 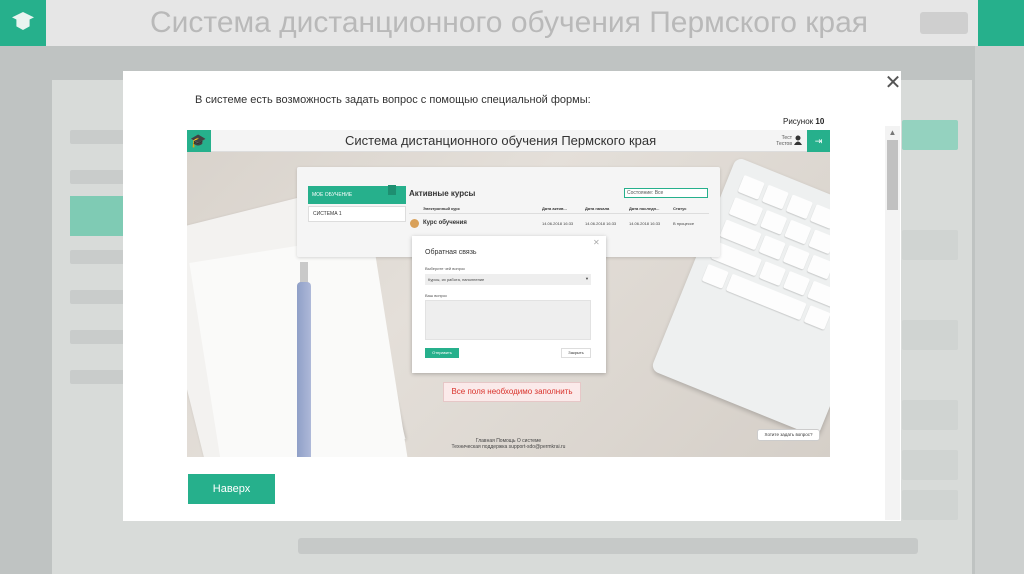 I want to click on topic-select: Курсы, их работа, наполнение, so click(x=508, y=279).